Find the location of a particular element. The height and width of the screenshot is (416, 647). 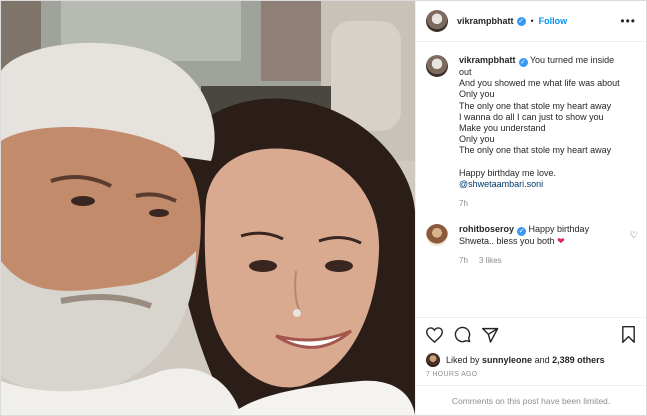

heart-outline-icon is located at coordinates (434, 334).